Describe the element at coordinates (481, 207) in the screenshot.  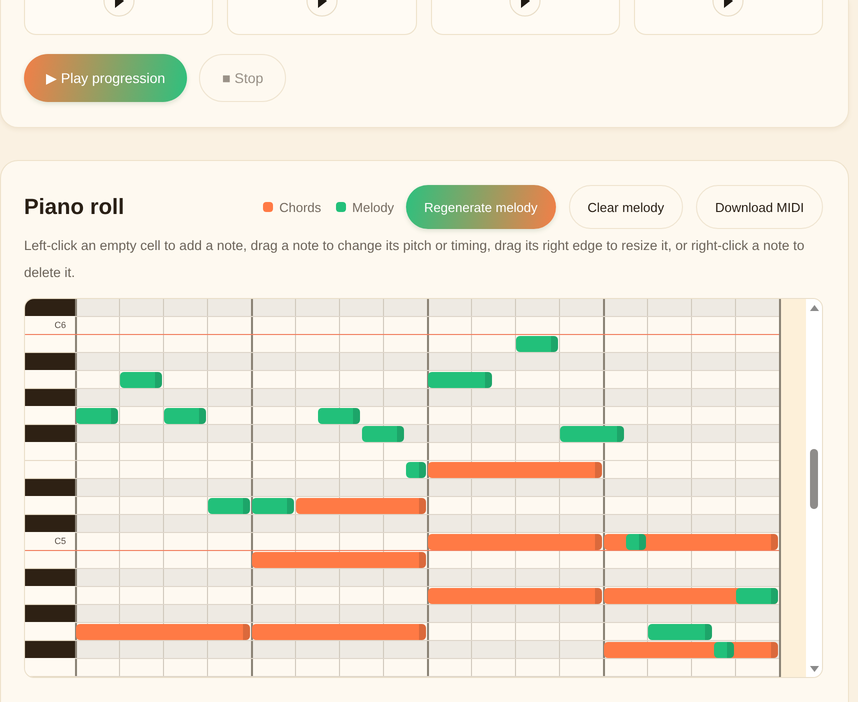
I see `regenerate-button: Regenerate melody` at that location.